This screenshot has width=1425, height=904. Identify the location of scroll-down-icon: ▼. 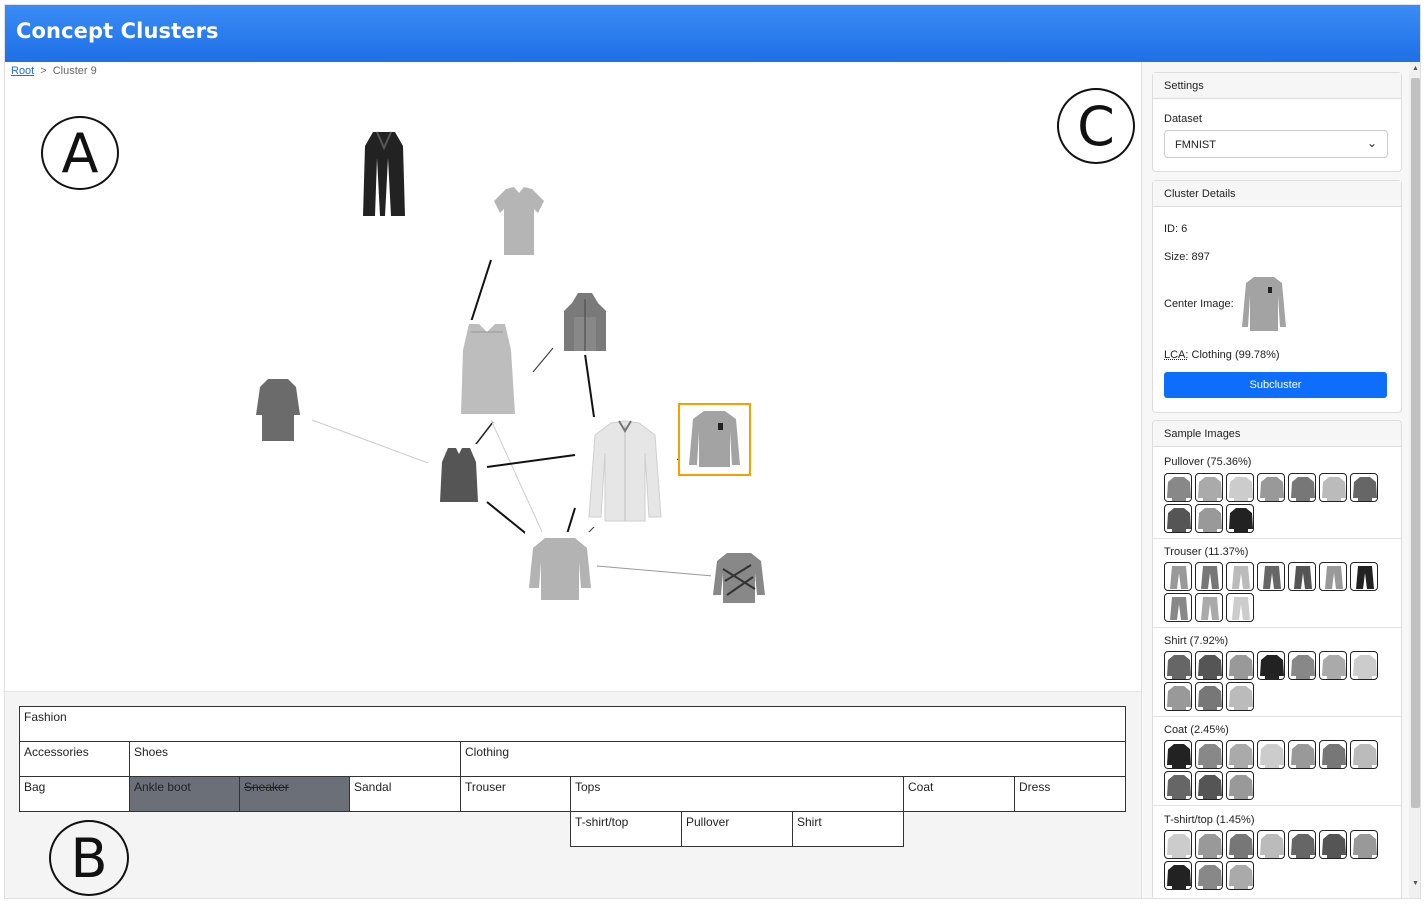
(1415, 883).